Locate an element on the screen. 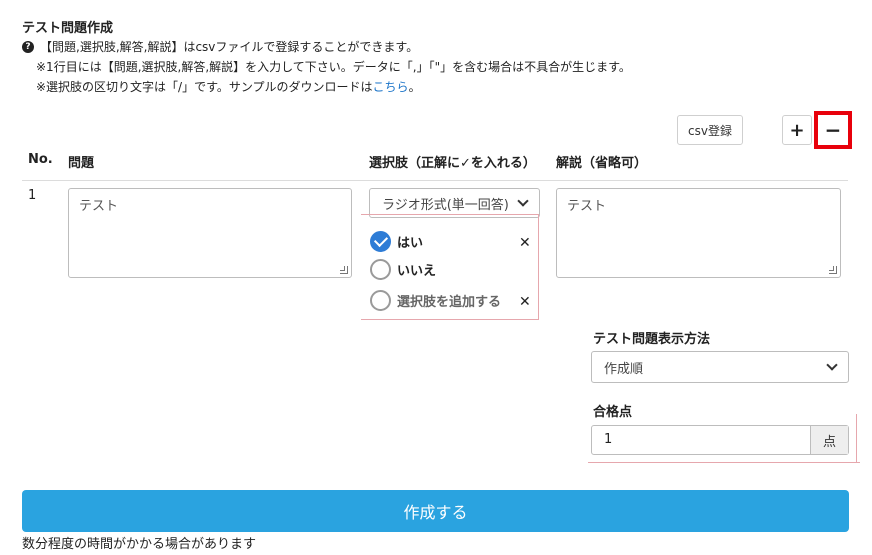 The height and width of the screenshot is (555, 872). choice-type-value: ラジオ形式(単一回答) is located at coordinates (445, 205).